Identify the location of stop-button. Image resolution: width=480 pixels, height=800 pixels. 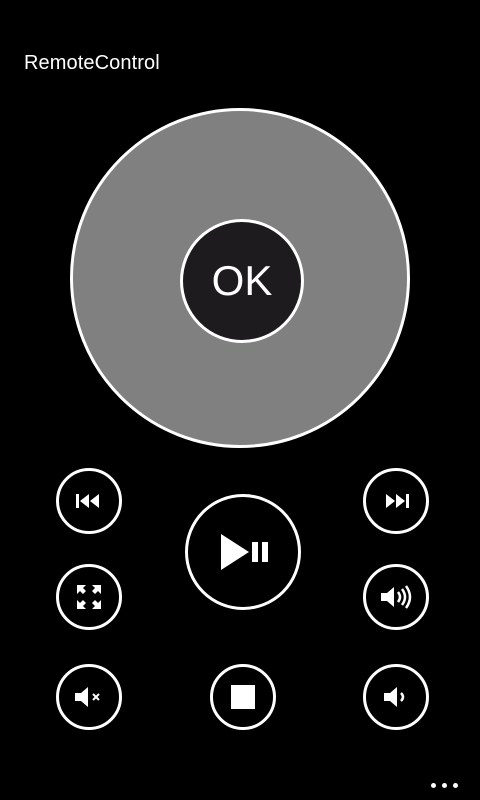
(243, 697).